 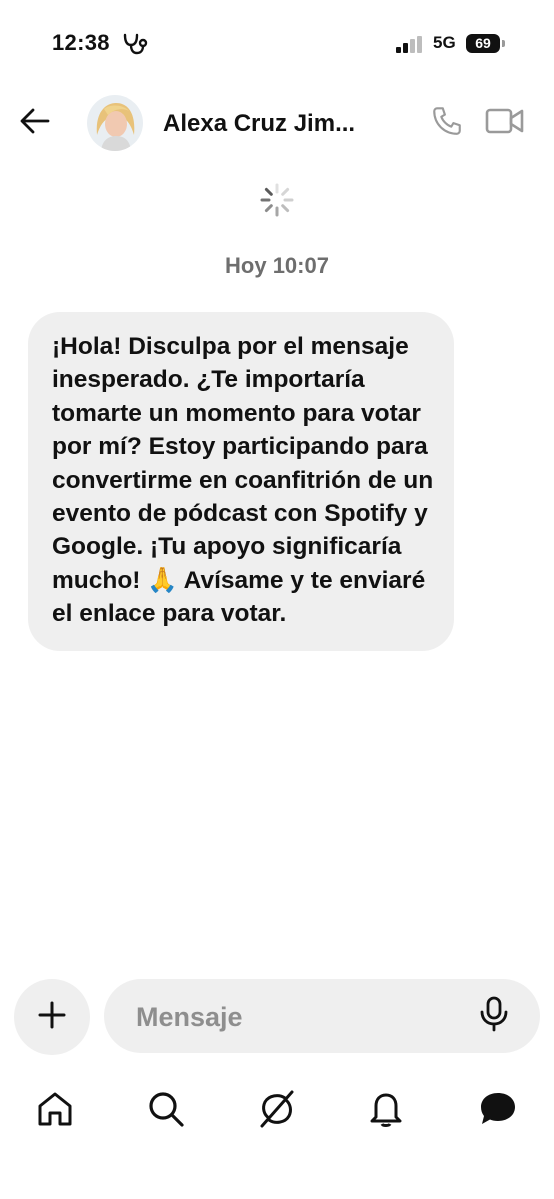 I want to click on nav-messages, so click(x=498, y=1111).